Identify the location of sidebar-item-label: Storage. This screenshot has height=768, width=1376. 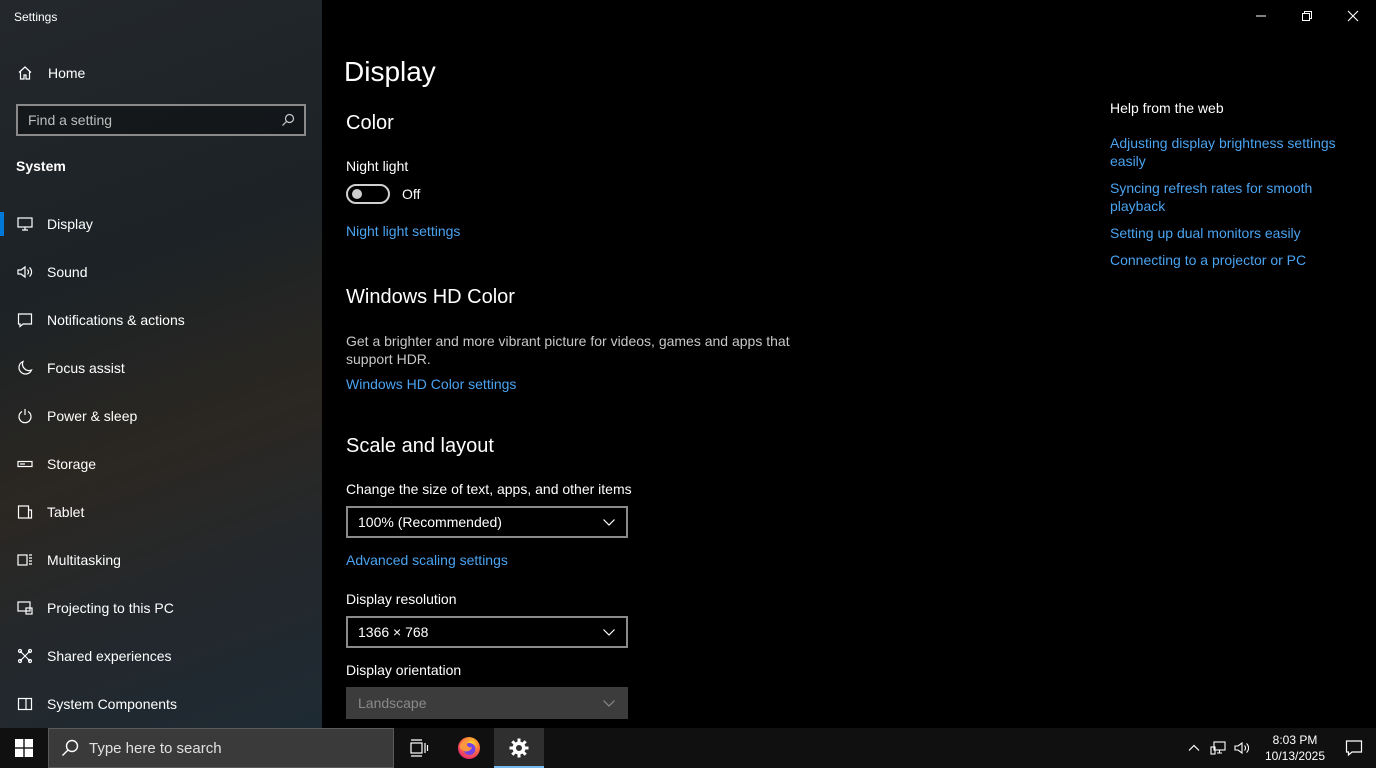
(72, 464).